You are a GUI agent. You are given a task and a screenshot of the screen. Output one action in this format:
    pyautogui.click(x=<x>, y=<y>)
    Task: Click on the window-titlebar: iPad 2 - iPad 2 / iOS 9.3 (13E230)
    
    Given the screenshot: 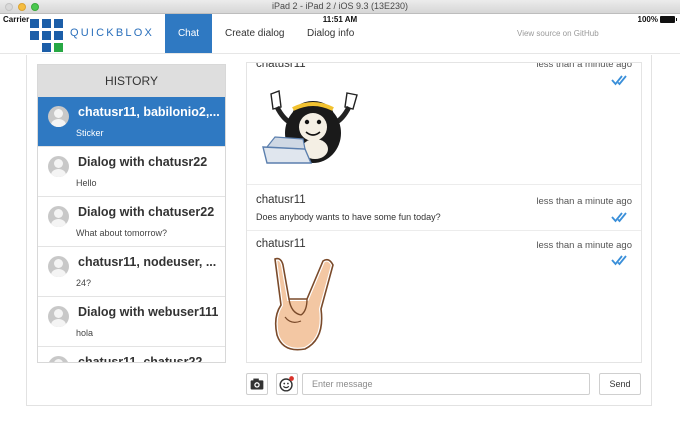 What is the action you would take?
    pyautogui.click(x=340, y=7)
    